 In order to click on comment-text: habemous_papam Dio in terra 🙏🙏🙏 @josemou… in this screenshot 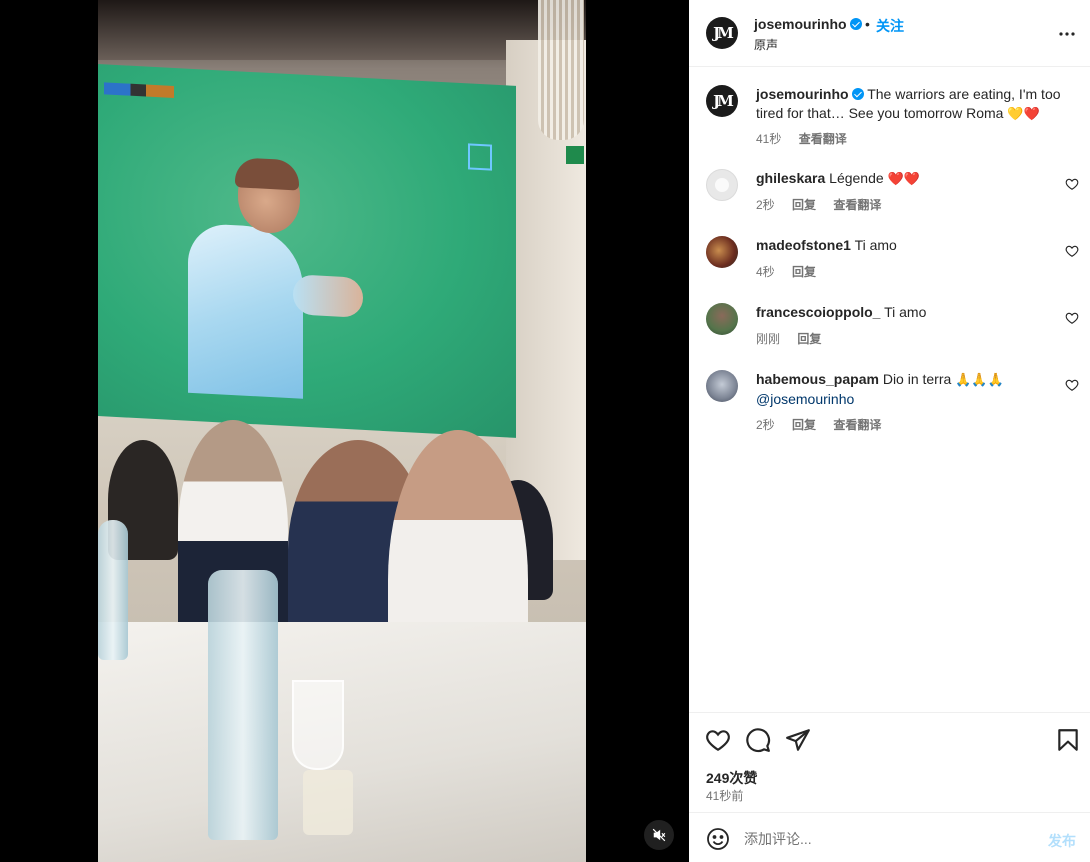, I will do `click(908, 389)`.